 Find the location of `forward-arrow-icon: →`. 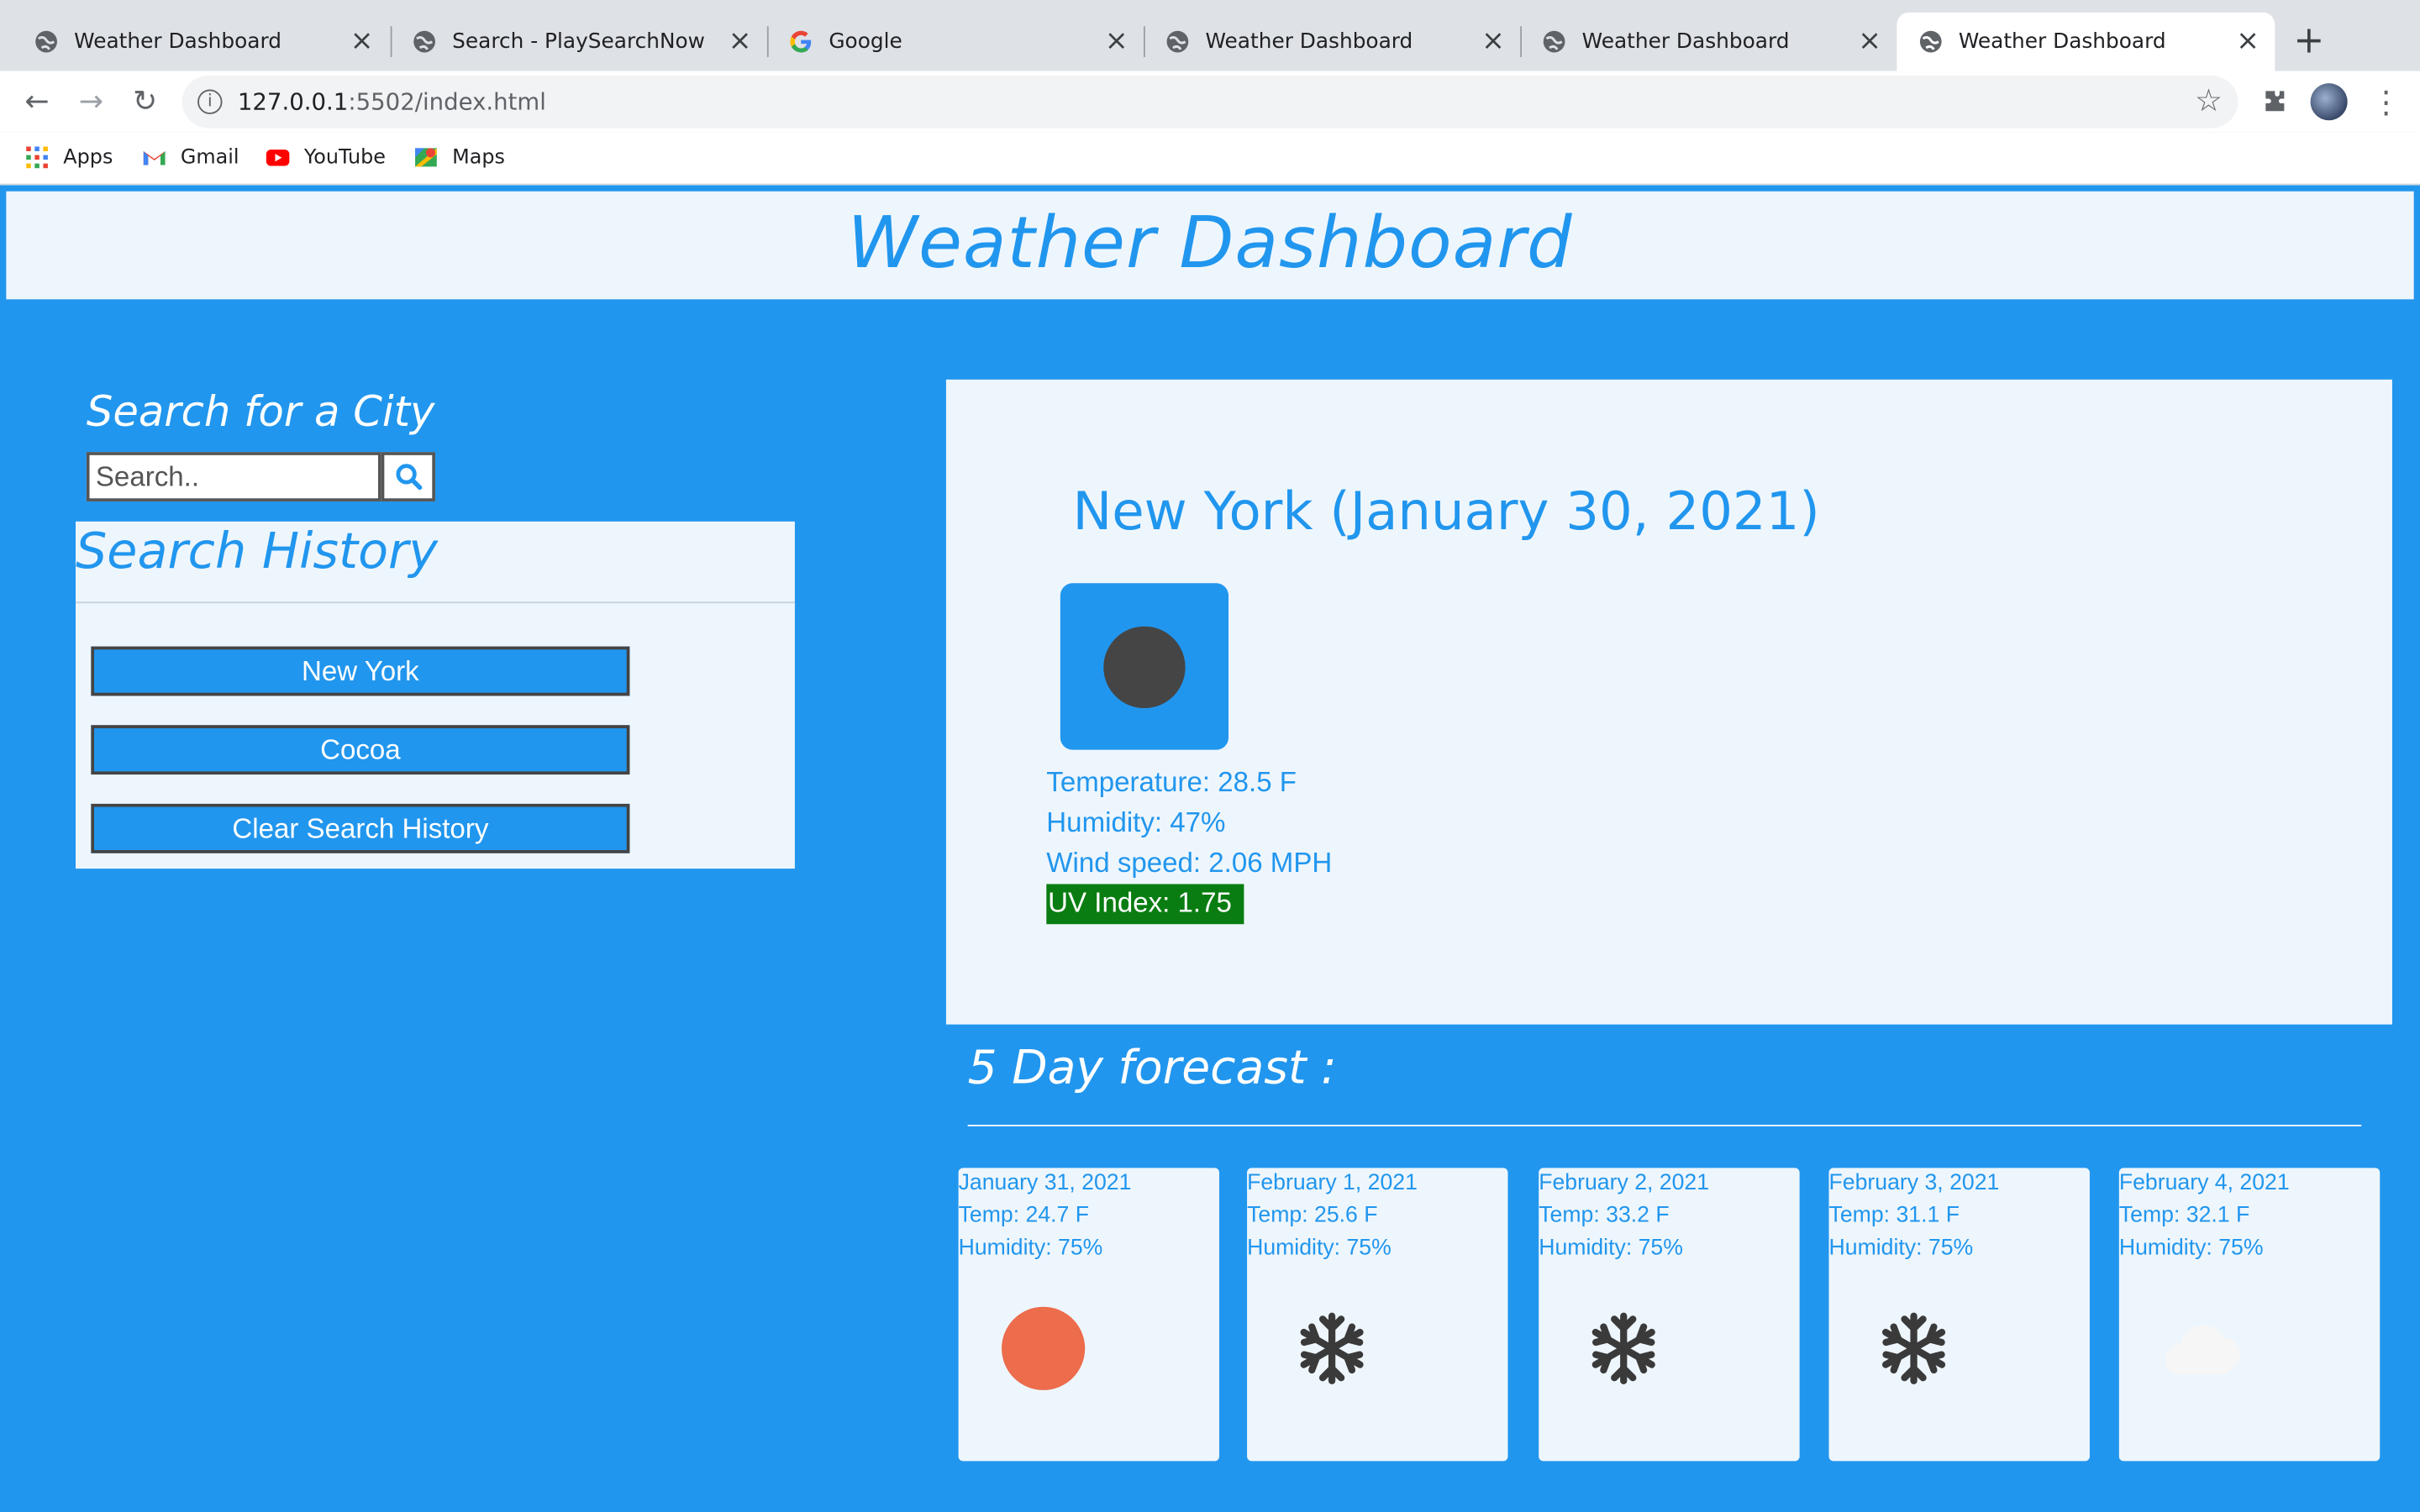

forward-arrow-icon: → is located at coordinates (90, 101).